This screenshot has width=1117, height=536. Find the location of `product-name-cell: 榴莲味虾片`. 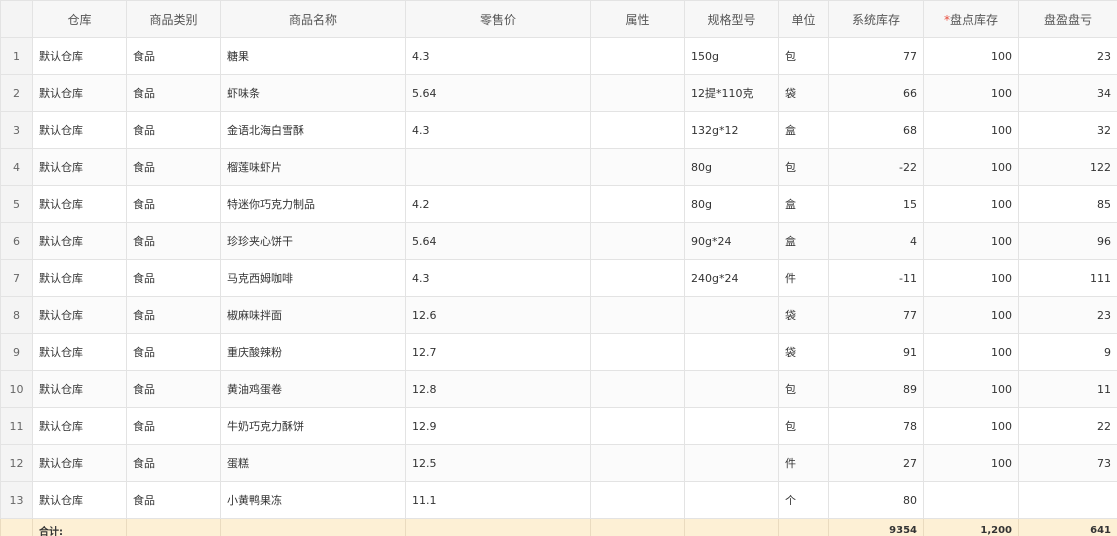

product-name-cell: 榴莲味虾片 is located at coordinates (313, 167).